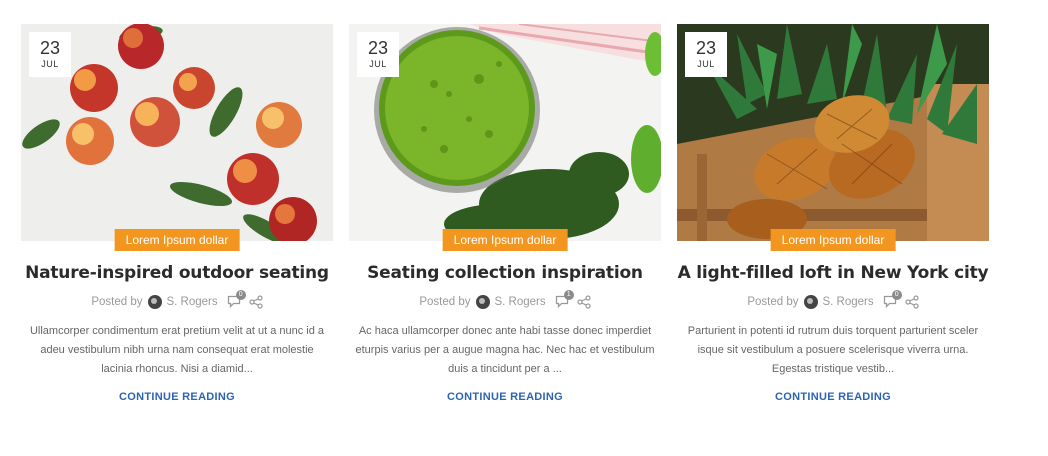 The image size is (1048, 456). I want to click on post-meta: Posted by S. Rogers 1, so click(505, 300).